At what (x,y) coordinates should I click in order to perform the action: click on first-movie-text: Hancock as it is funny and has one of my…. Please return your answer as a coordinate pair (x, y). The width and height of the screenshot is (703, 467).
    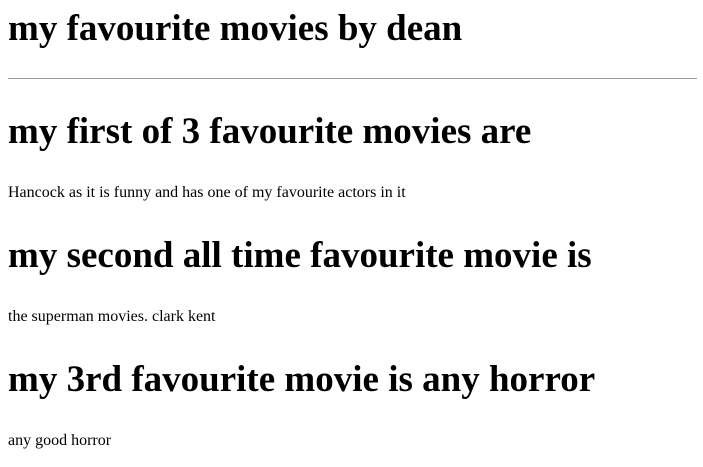
    Looking at the image, I should click on (207, 192).